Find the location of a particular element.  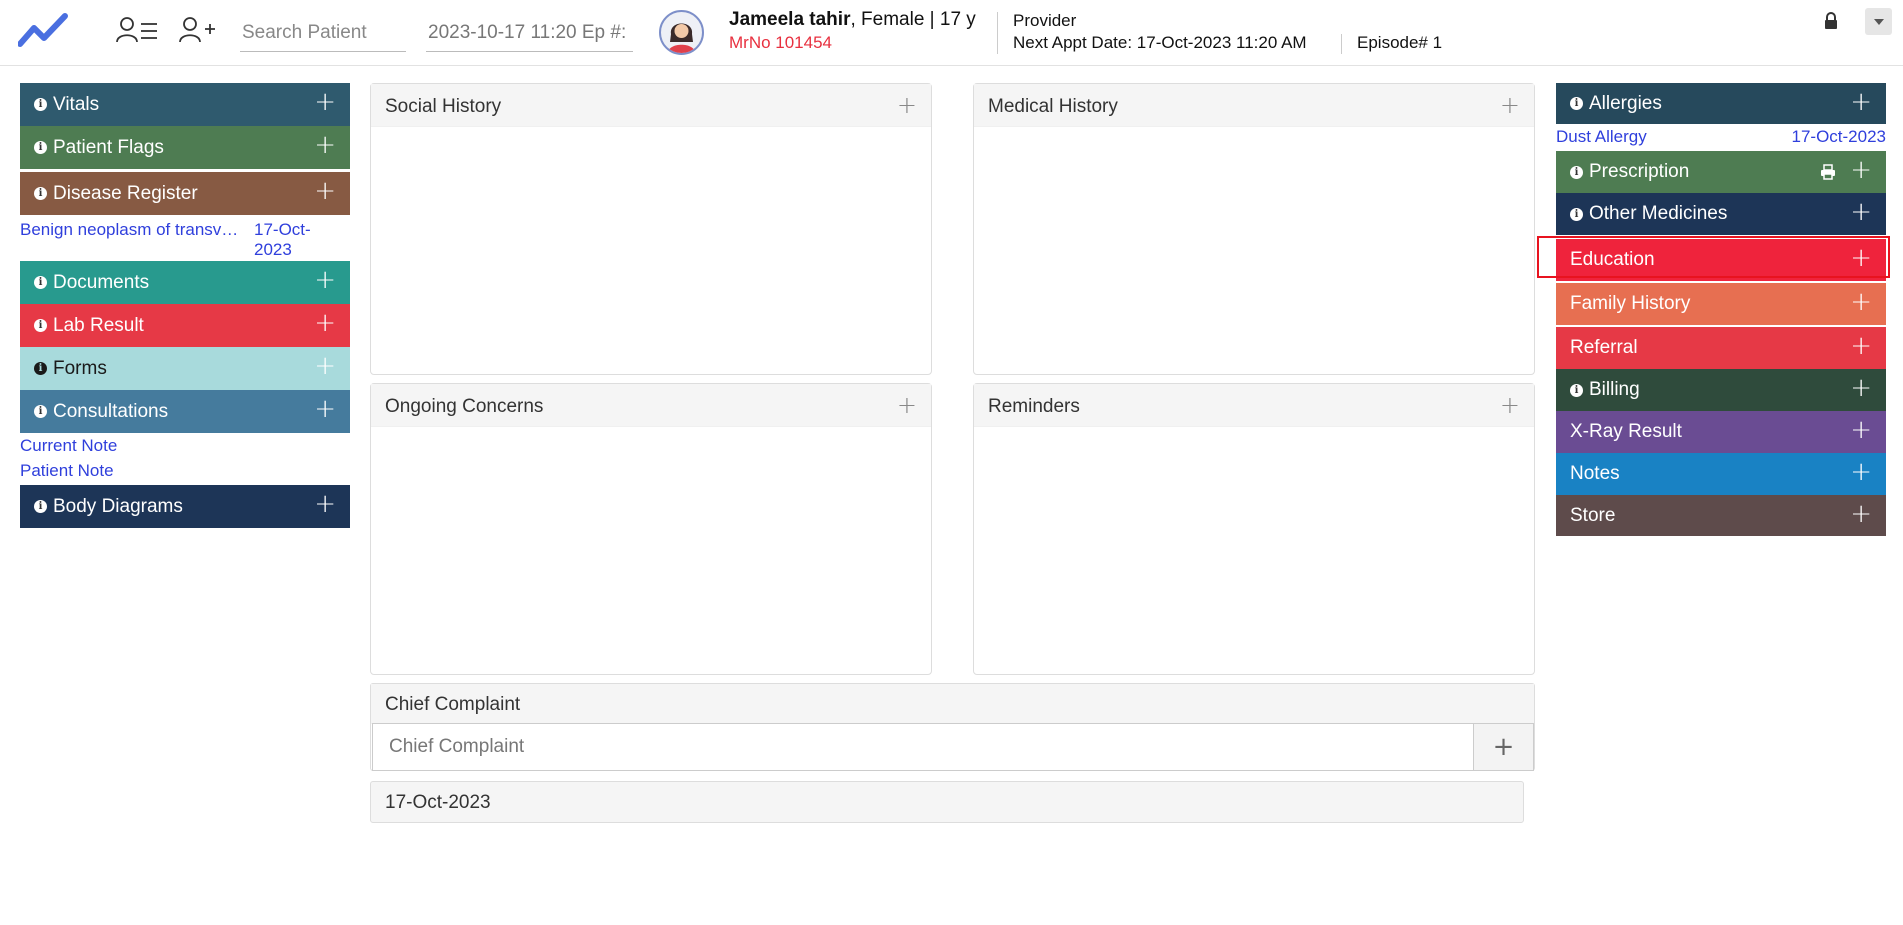

panel-allergies: i Allergies + is located at coordinates (1721, 103).